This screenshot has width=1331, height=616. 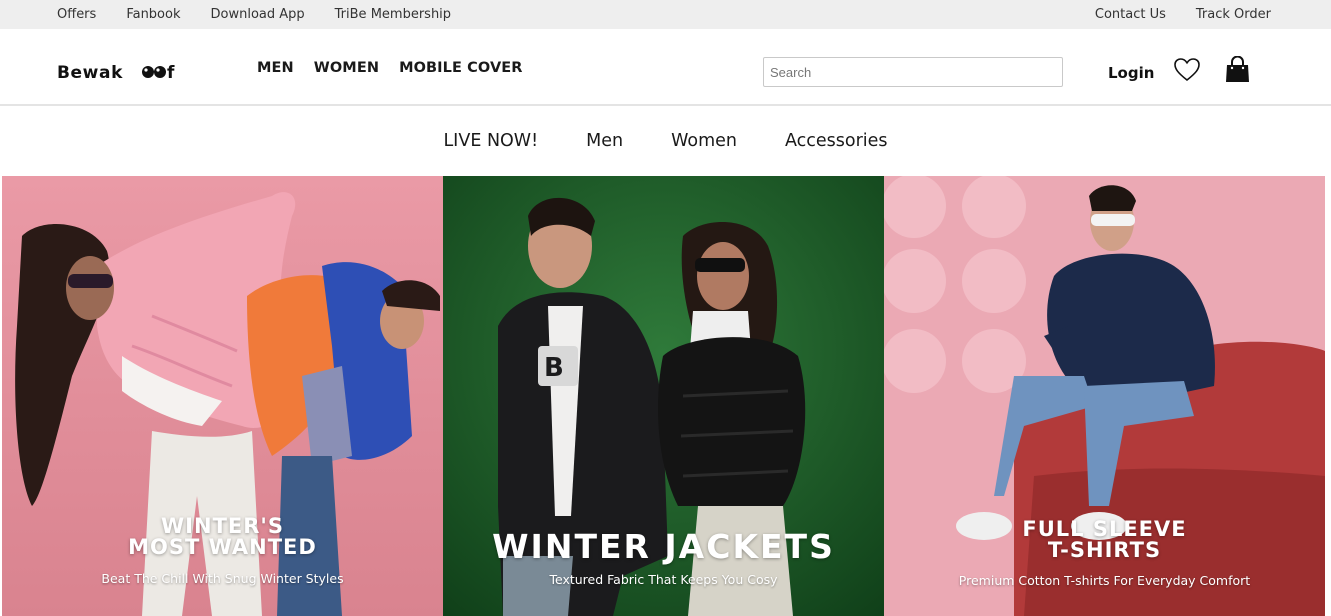 What do you see at coordinates (1130, 14) in the screenshot?
I see `contact-us-link: Contact Us` at bounding box center [1130, 14].